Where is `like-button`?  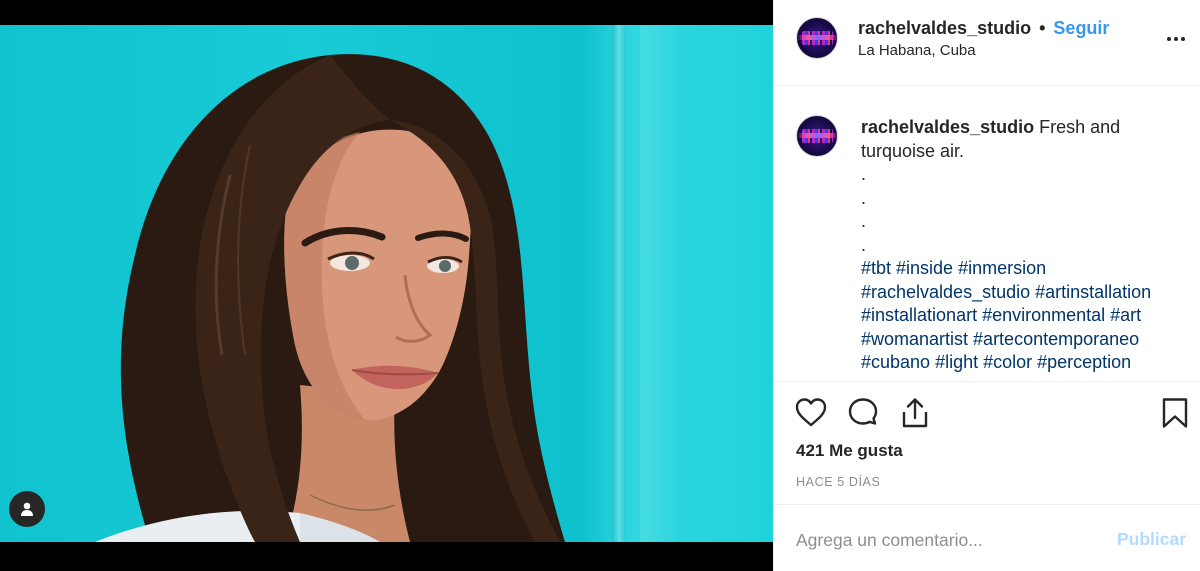
like-button is located at coordinates (811, 413).